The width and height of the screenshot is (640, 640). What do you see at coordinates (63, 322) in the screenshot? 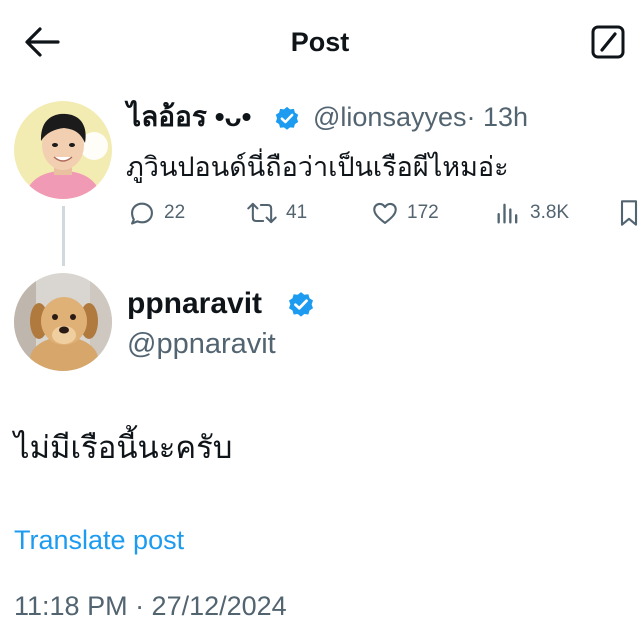
I see `main-avatar` at bounding box center [63, 322].